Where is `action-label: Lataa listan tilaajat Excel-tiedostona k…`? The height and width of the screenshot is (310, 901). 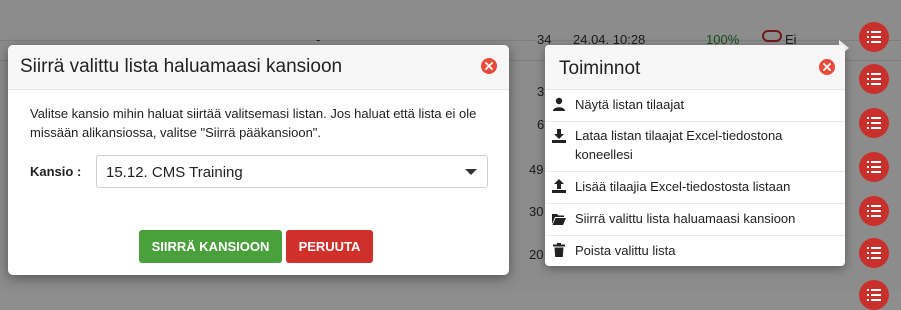 action-label: Lataa listan tilaajat Excel-tiedostona k… is located at coordinates (679, 145).